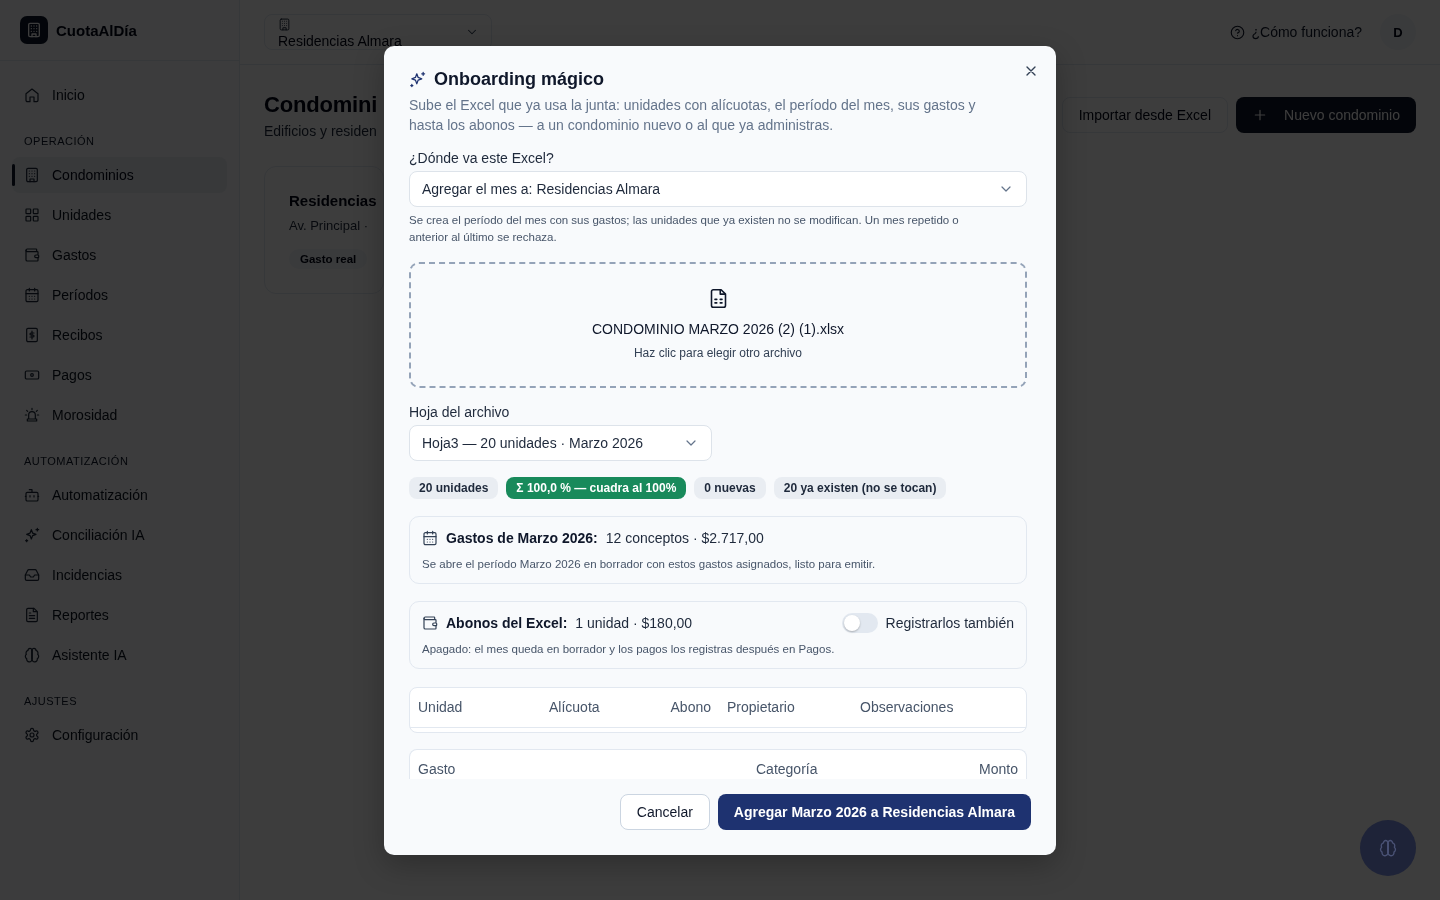 The width and height of the screenshot is (1440, 900). What do you see at coordinates (321, 105) in the screenshot?
I see `page-title: Condomini` at bounding box center [321, 105].